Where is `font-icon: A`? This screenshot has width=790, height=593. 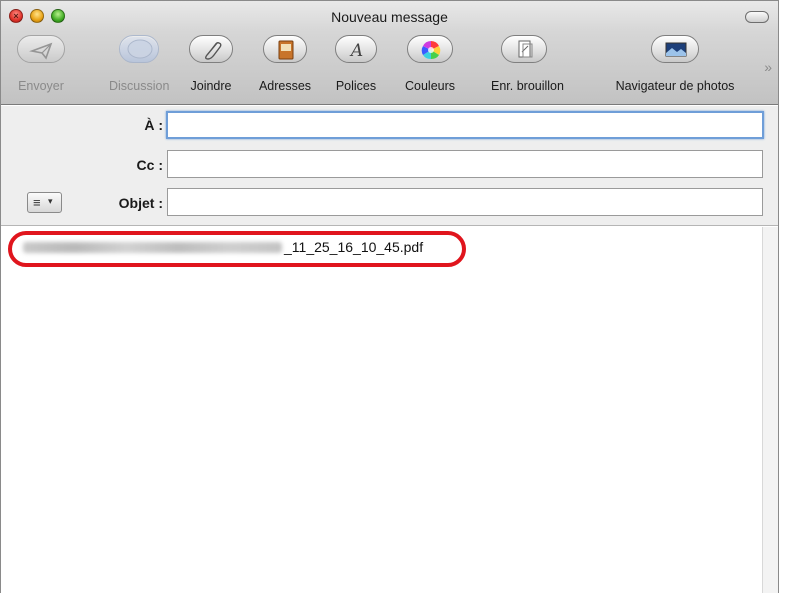 font-icon: A is located at coordinates (356, 49).